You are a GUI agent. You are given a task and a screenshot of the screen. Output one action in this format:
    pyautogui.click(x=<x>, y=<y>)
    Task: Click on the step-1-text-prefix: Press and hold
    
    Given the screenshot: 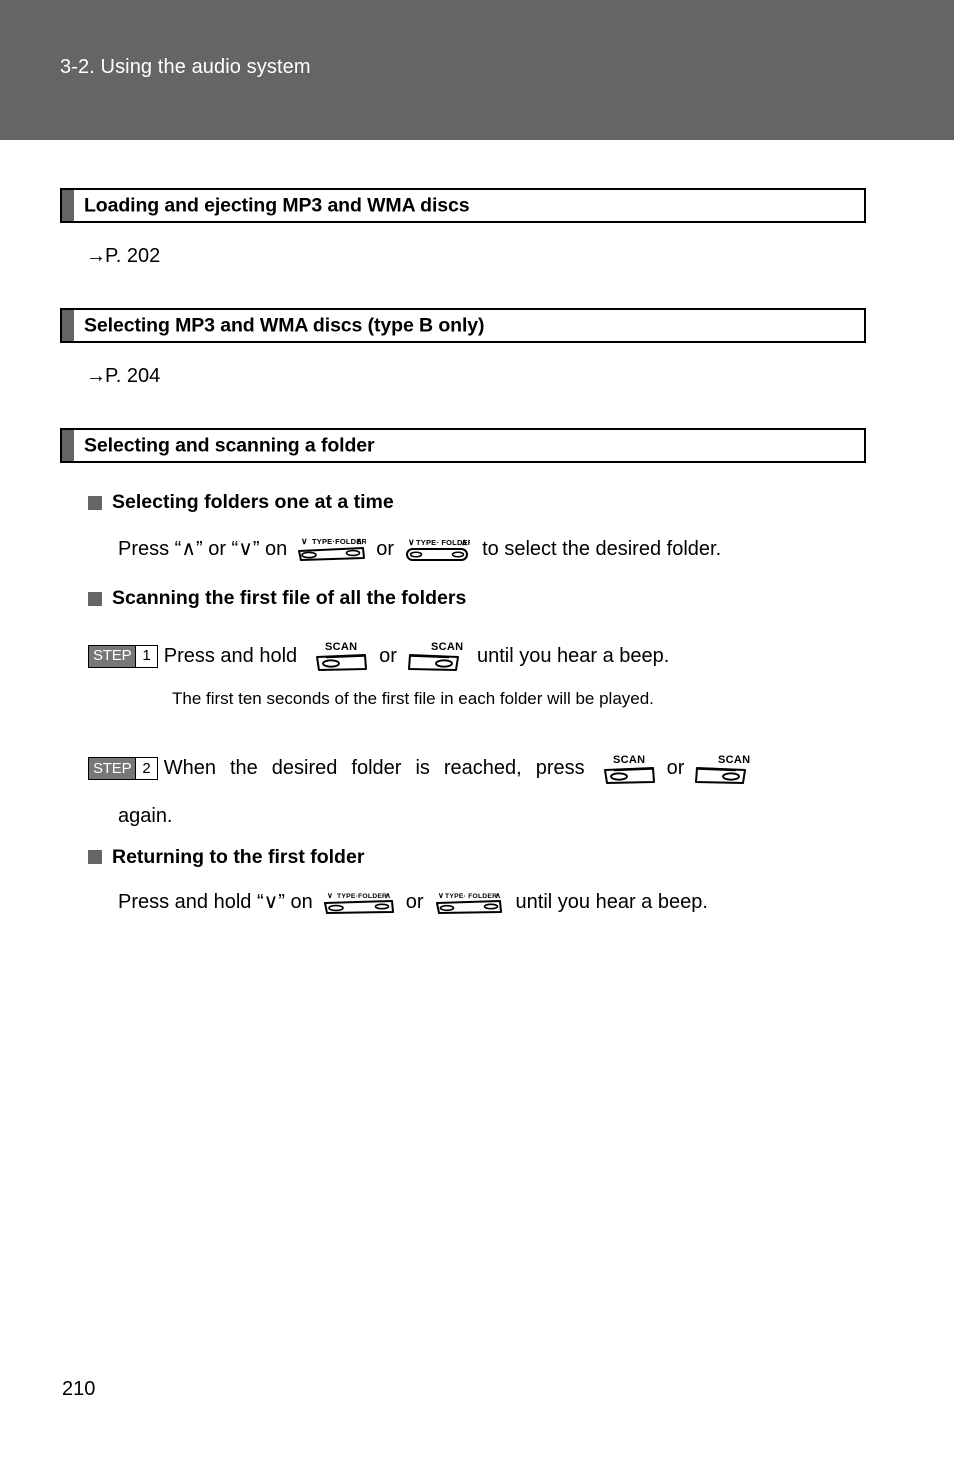 What is the action you would take?
    pyautogui.click(x=230, y=655)
    